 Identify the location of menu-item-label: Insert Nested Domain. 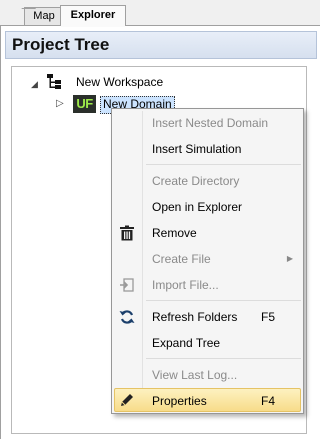
(210, 123).